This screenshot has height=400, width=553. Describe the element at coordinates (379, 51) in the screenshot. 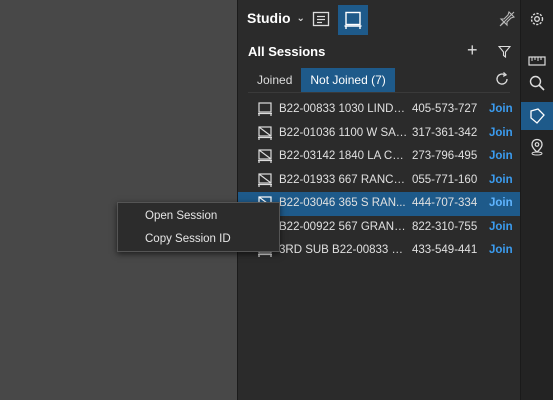

I see `sessions-title-row: All Sessions +` at that location.